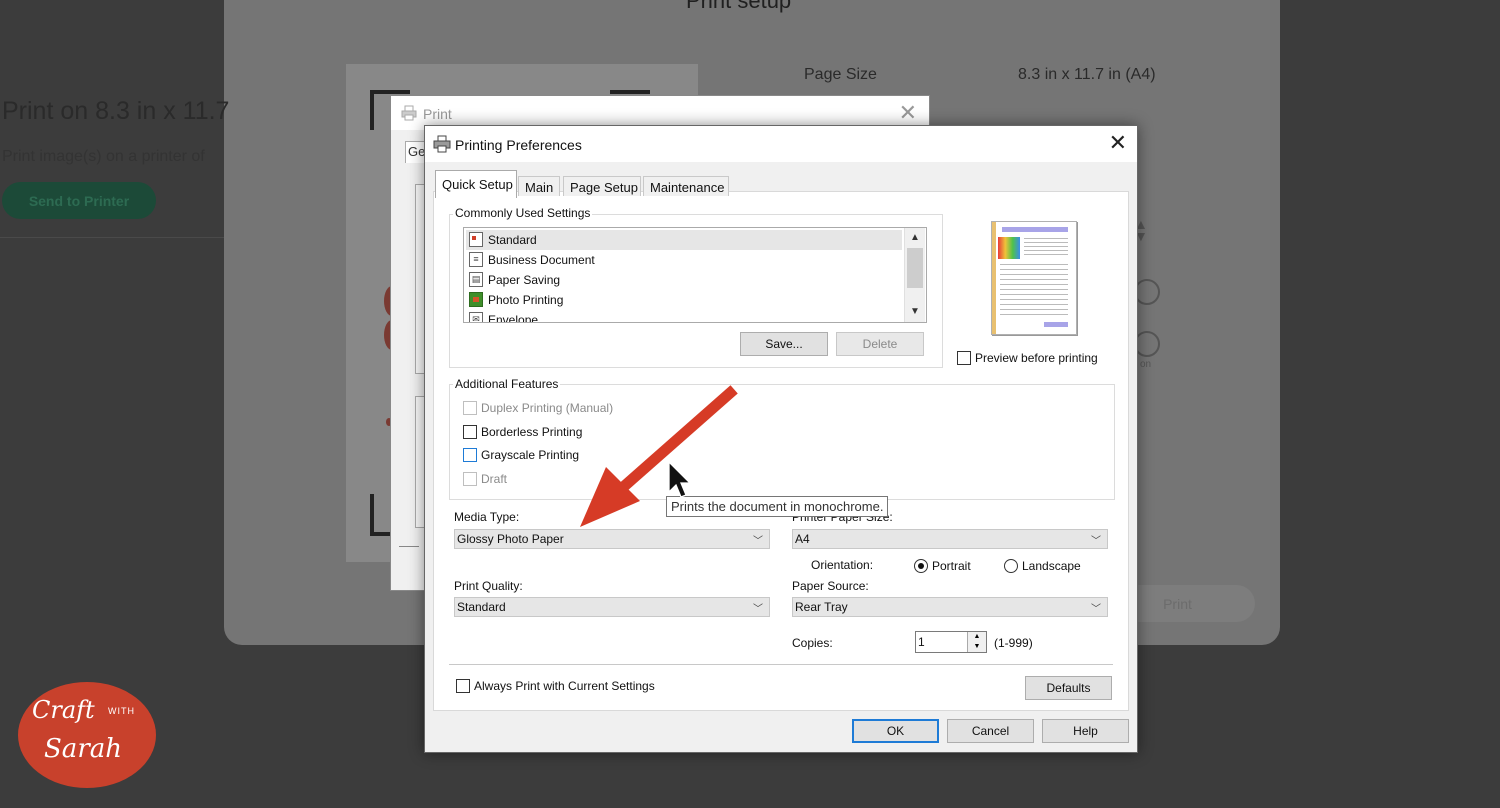  Describe the element at coordinates (1036, 358) in the screenshot. I see `preview-before-printing-label: Preview before printing` at that location.